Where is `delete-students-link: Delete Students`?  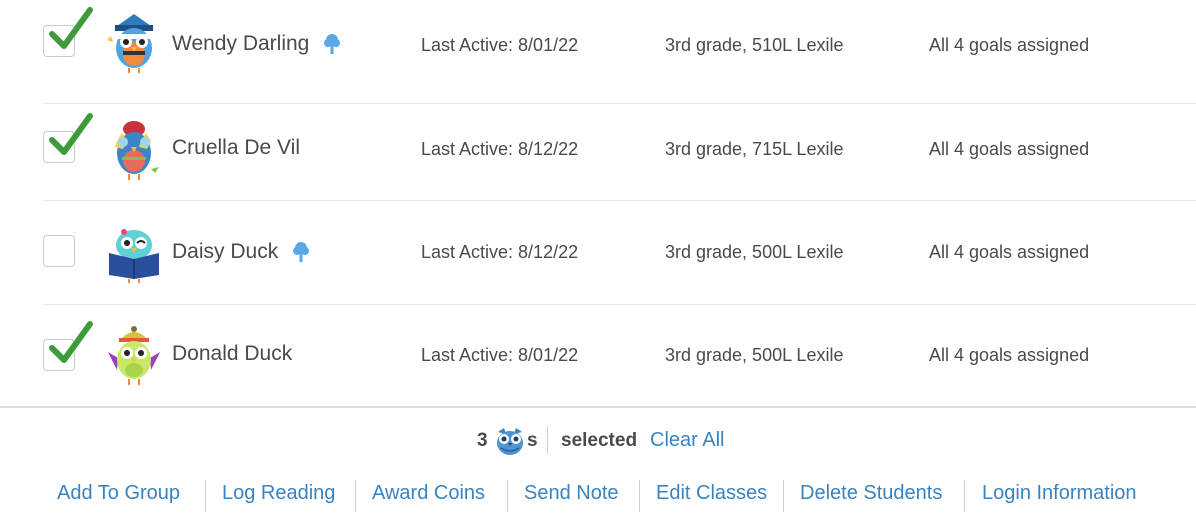
delete-students-link: Delete Students is located at coordinates (871, 493).